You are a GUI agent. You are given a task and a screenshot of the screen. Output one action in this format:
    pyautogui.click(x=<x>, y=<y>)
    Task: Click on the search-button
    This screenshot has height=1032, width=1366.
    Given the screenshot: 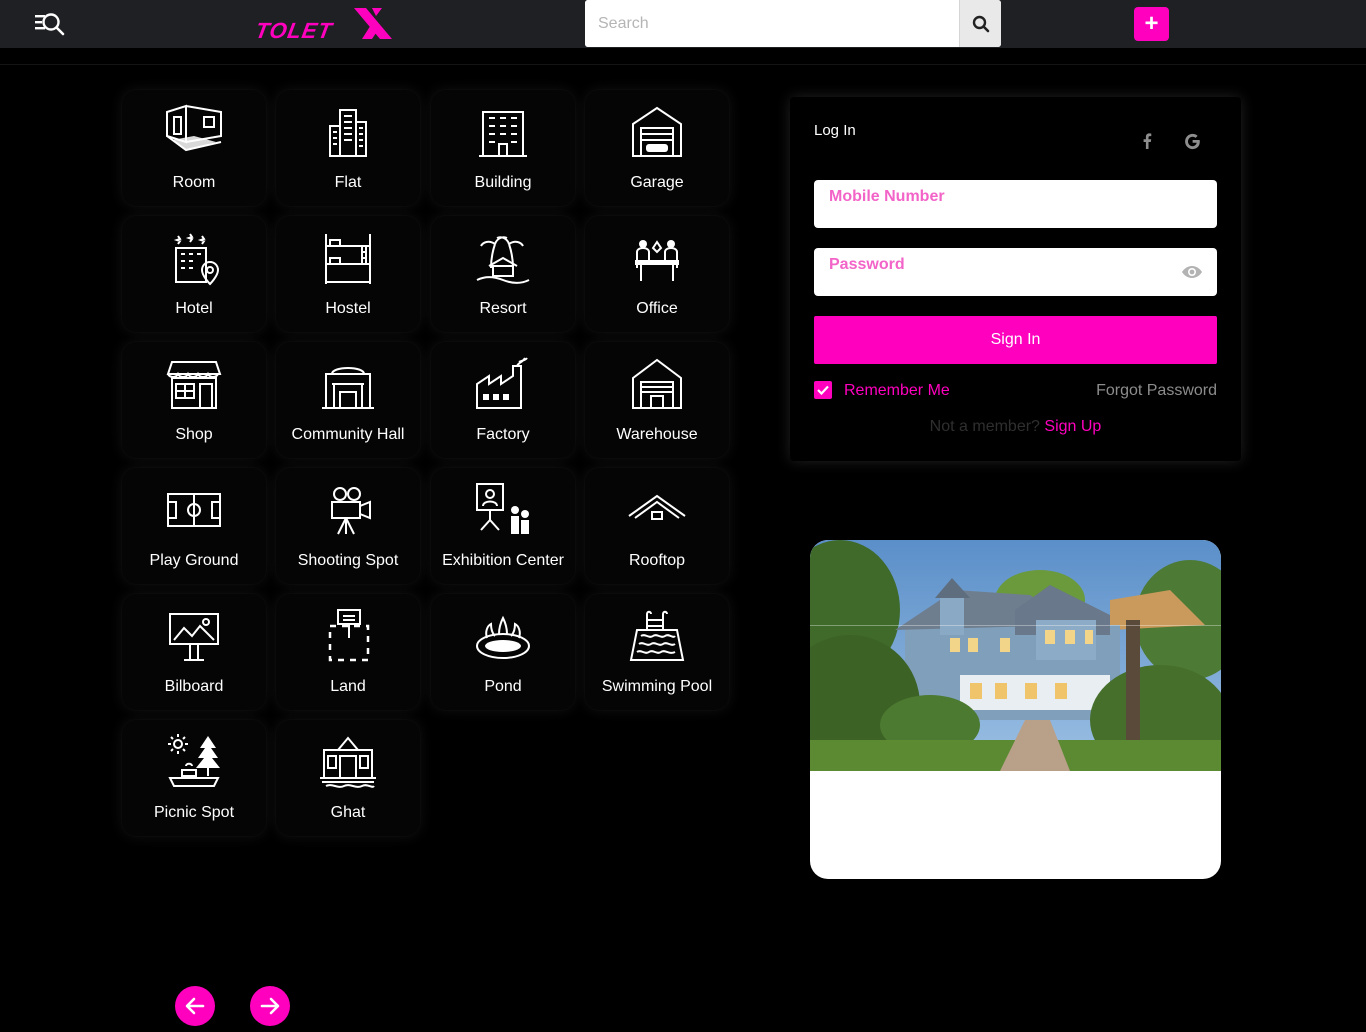 What is the action you would take?
    pyautogui.click(x=980, y=23)
    